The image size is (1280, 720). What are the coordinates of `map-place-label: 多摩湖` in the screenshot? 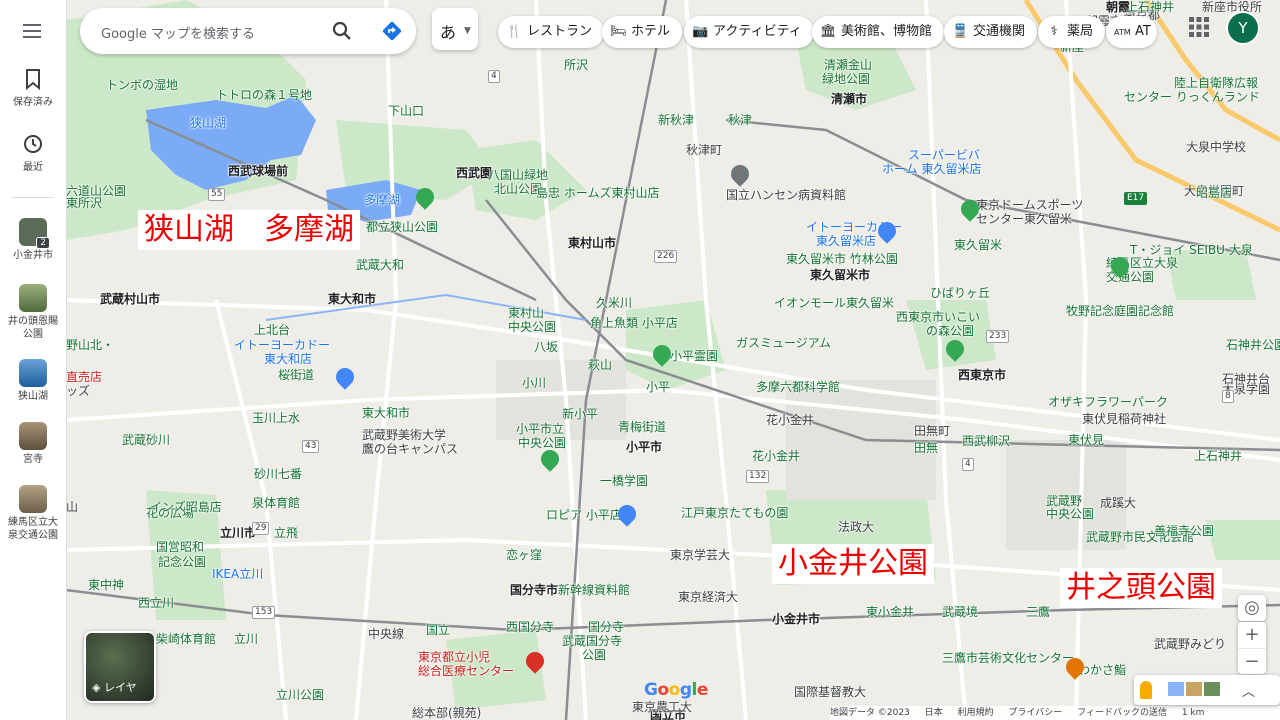 It's located at (382, 200).